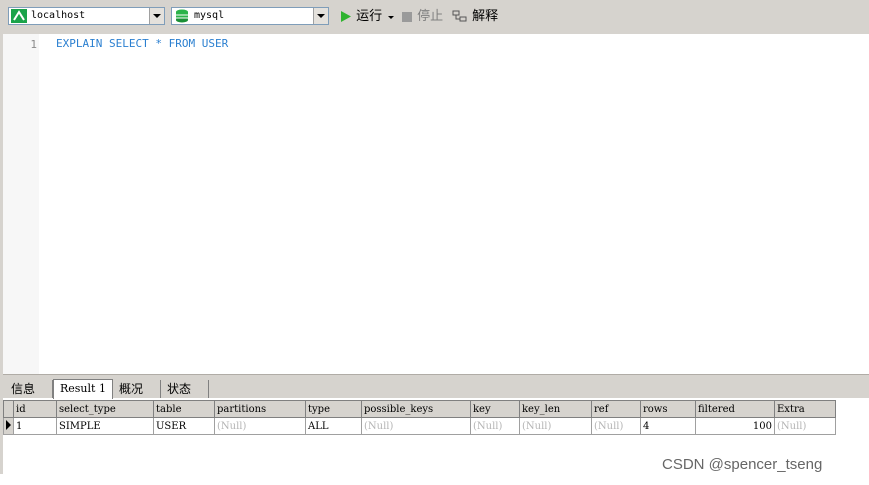 This screenshot has height=485, width=869. Describe the element at coordinates (742, 464) in the screenshot. I see `watermark: CSDN @spencer_tseng` at that location.